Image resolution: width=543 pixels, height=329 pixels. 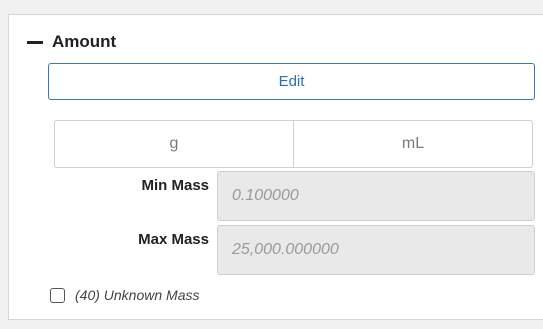 I want to click on unknown-mass-row: (40) Unknown Mass, so click(x=125, y=295).